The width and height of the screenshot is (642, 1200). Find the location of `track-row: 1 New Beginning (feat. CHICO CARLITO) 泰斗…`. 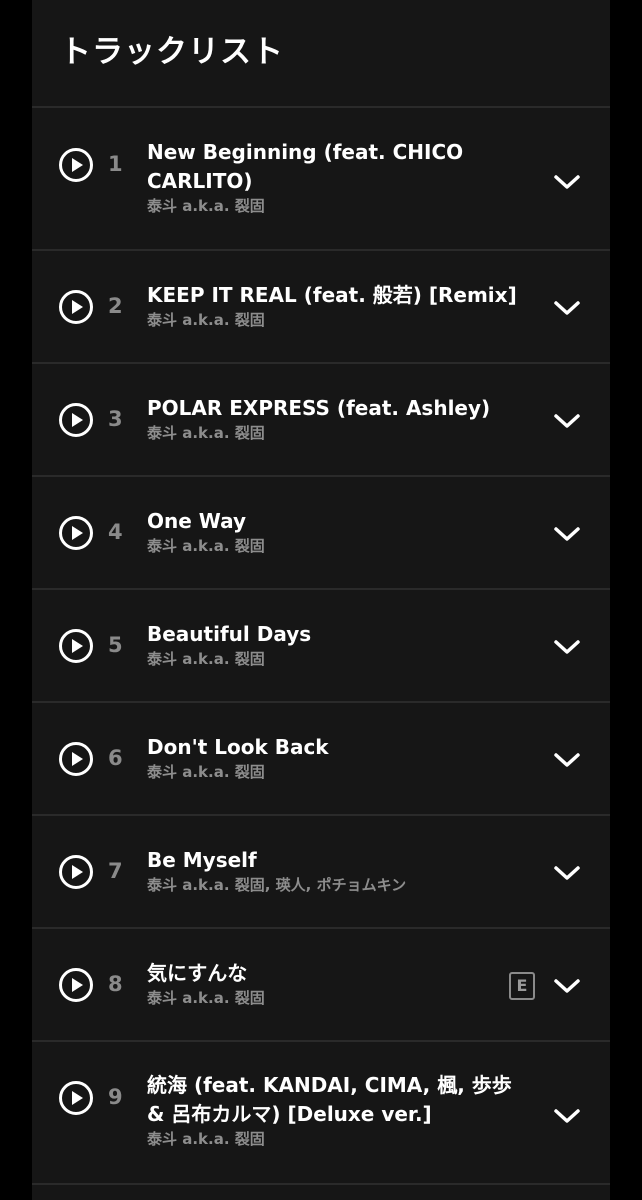

track-row: 1 New Beginning (feat. CHICO CARLITO) 泰斗… is located at coordinates (321, 179).